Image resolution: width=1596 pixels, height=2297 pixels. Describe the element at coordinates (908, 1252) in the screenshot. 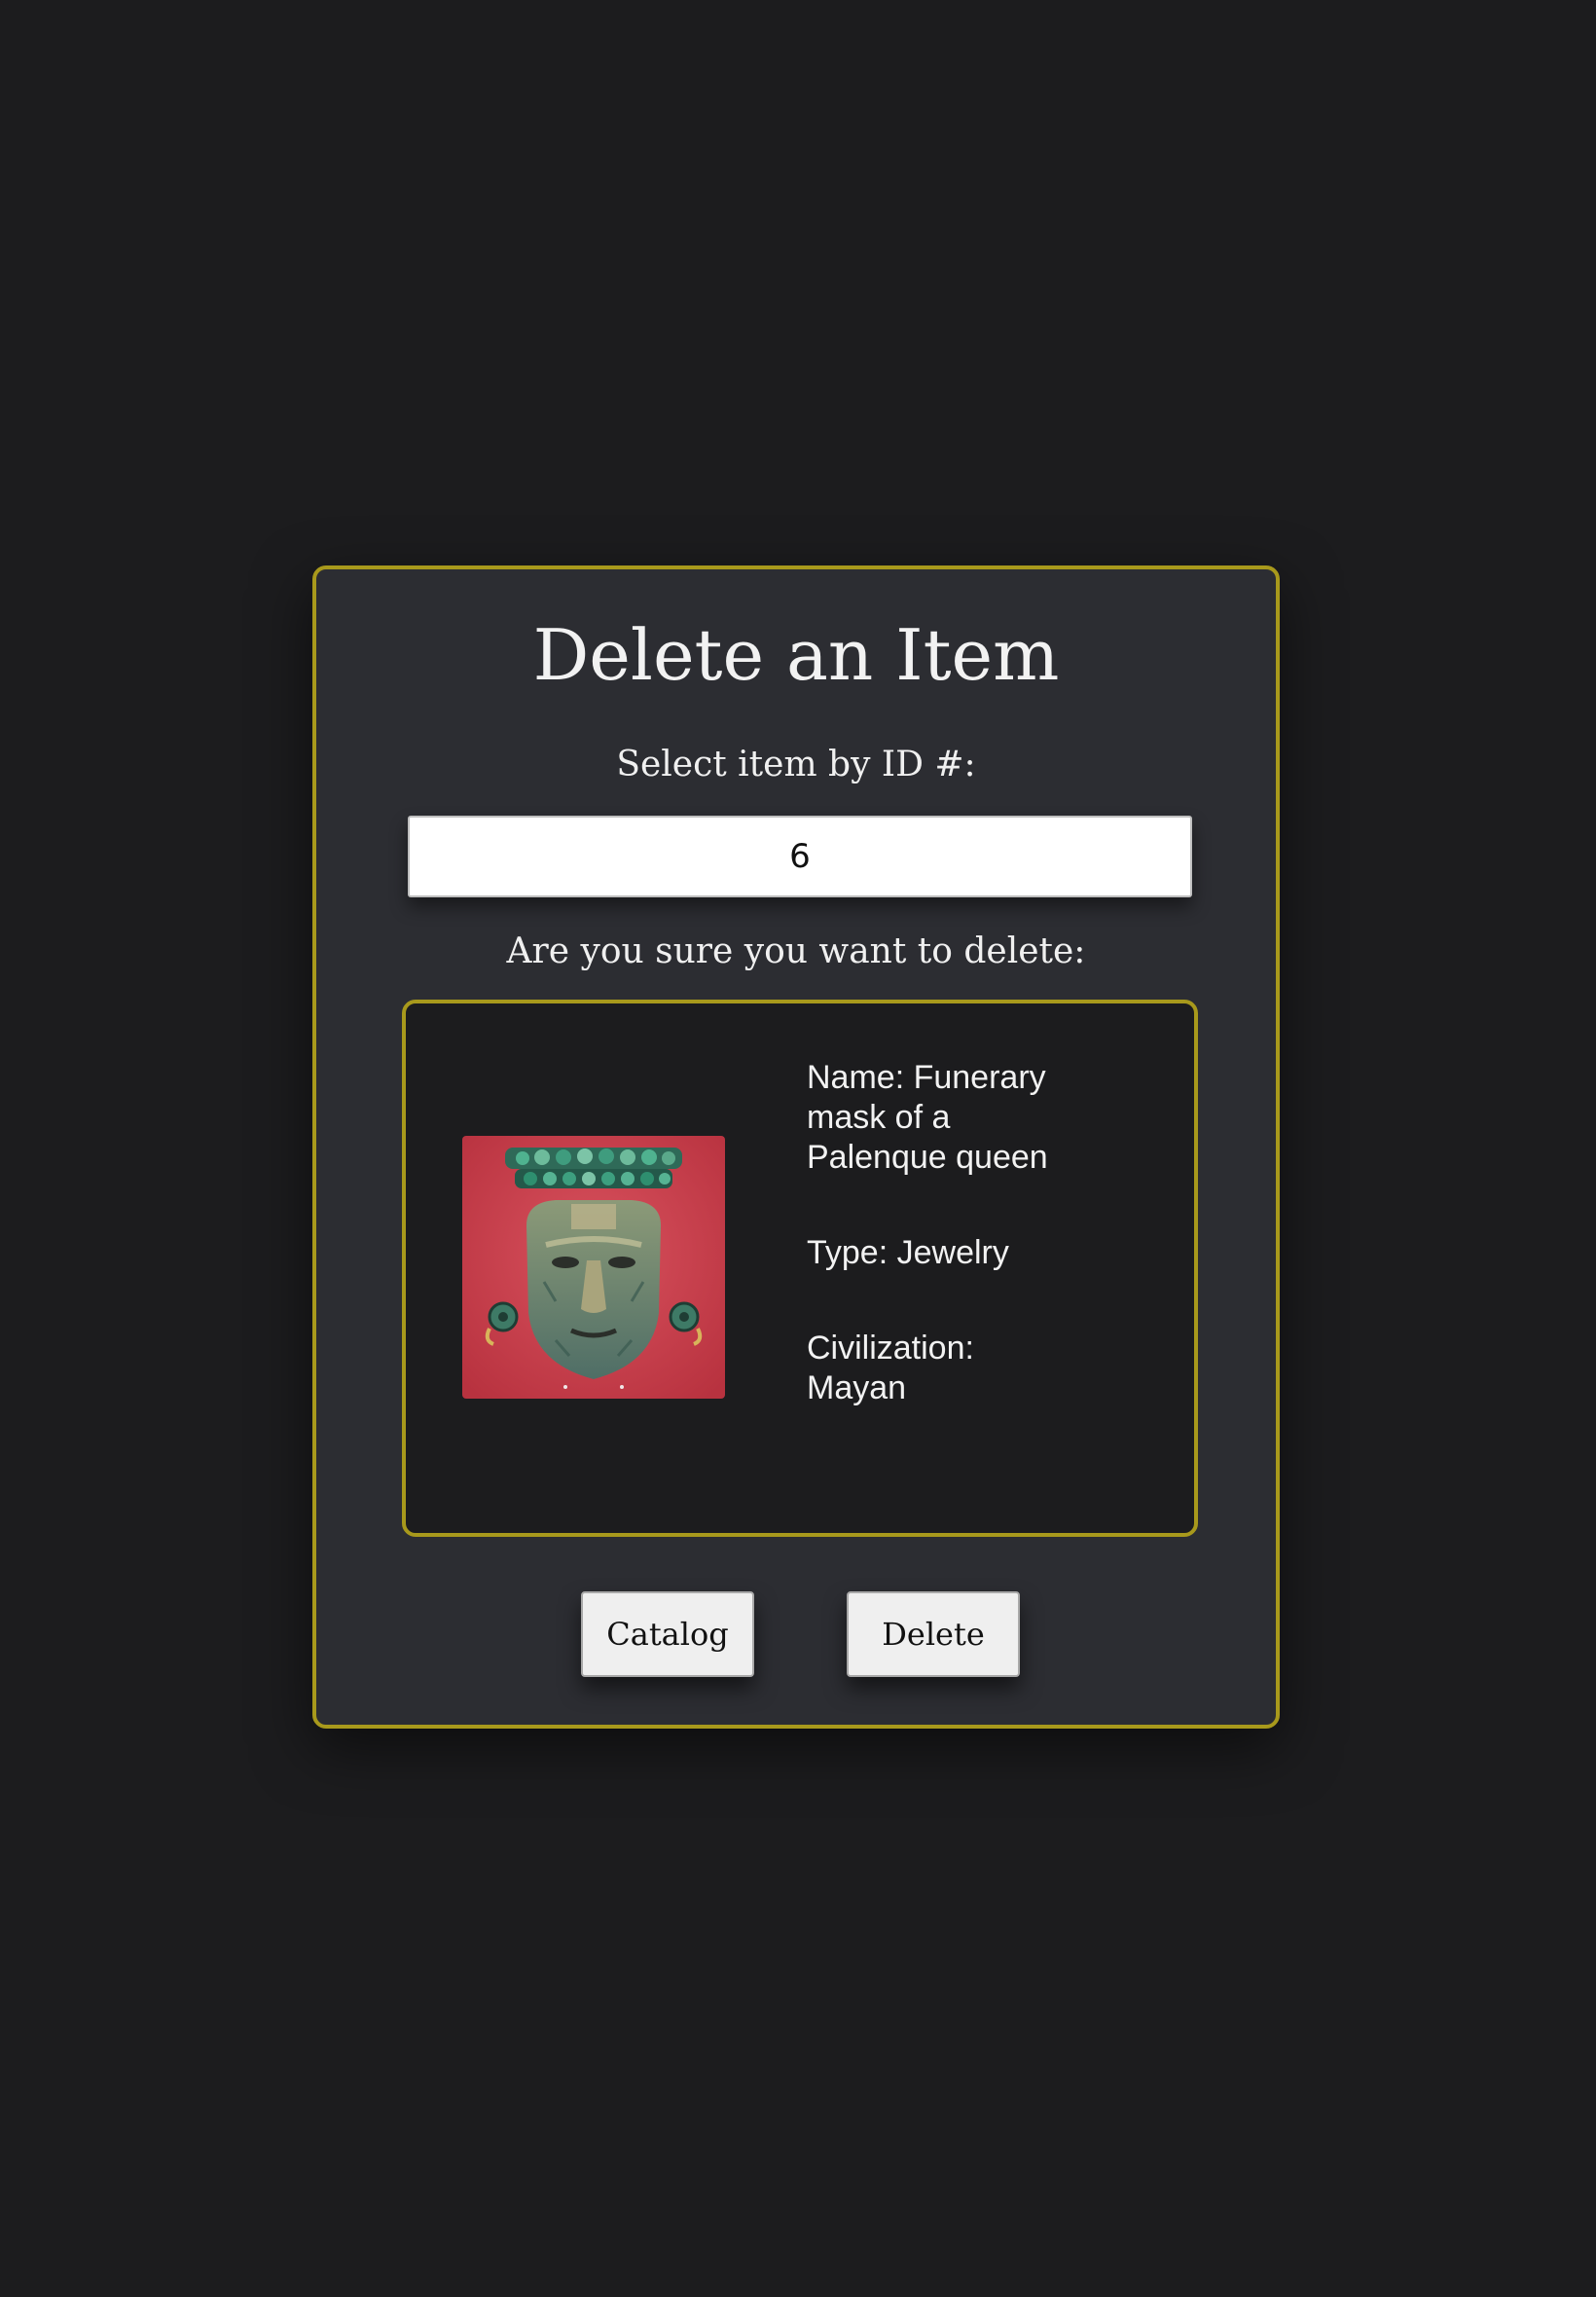

I see `item-type: Type: Jewelry` at that location.